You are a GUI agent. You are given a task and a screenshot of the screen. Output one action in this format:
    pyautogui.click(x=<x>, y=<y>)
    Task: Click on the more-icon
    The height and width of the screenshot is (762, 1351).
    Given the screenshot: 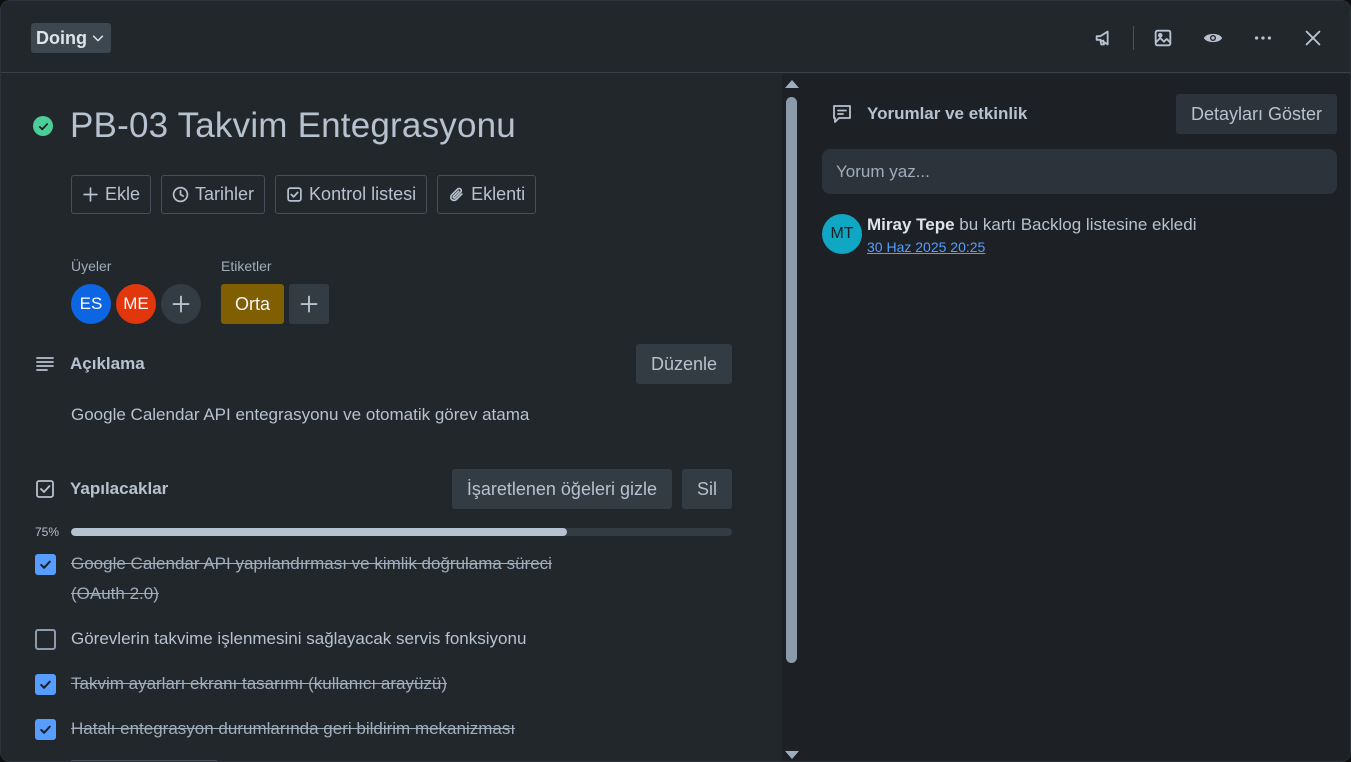 What is the action you would take?
    pyautogui.click(x=1263, y=38)
    